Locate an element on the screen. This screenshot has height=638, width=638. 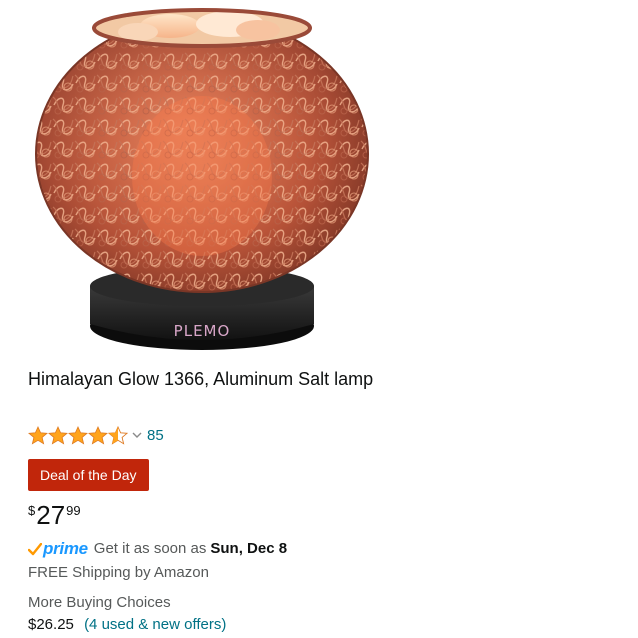
shipping-info: FREE Shipping by Amazon is located at coordinates (118, 572).